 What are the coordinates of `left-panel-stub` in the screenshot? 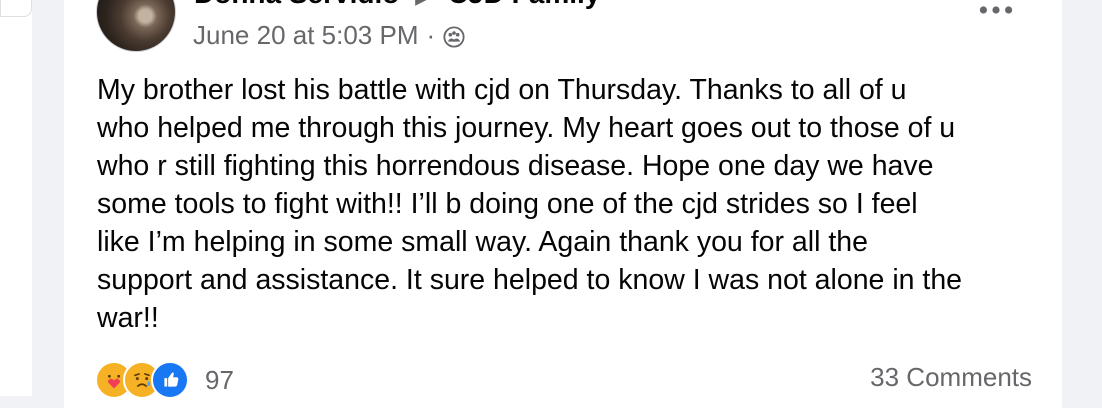 It's located at (16, 8).